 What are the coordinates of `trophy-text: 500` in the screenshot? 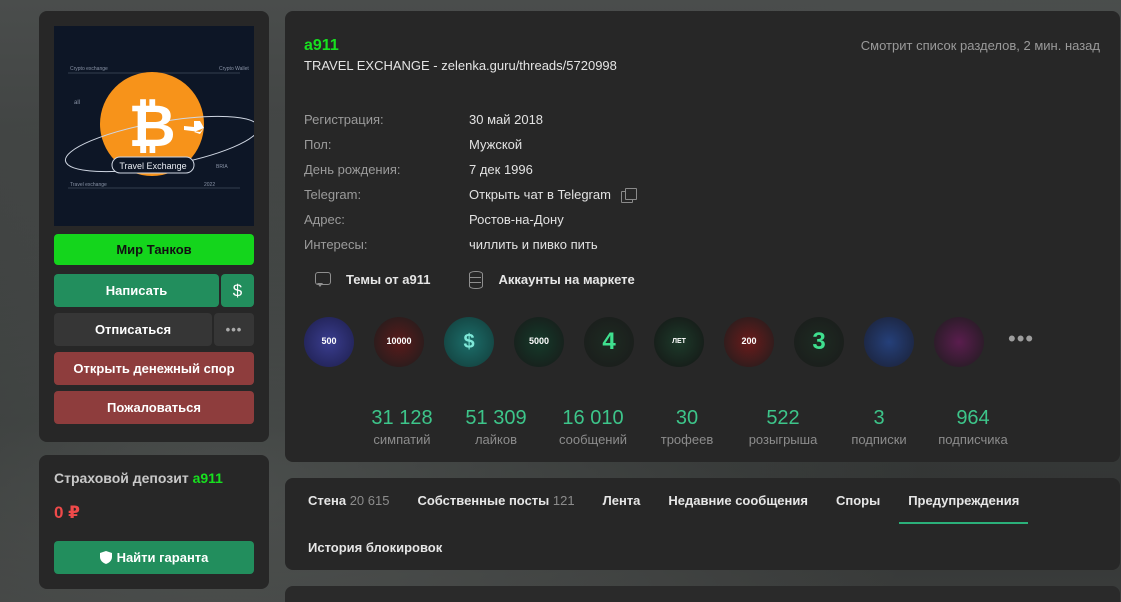 It's located at (329, 341).